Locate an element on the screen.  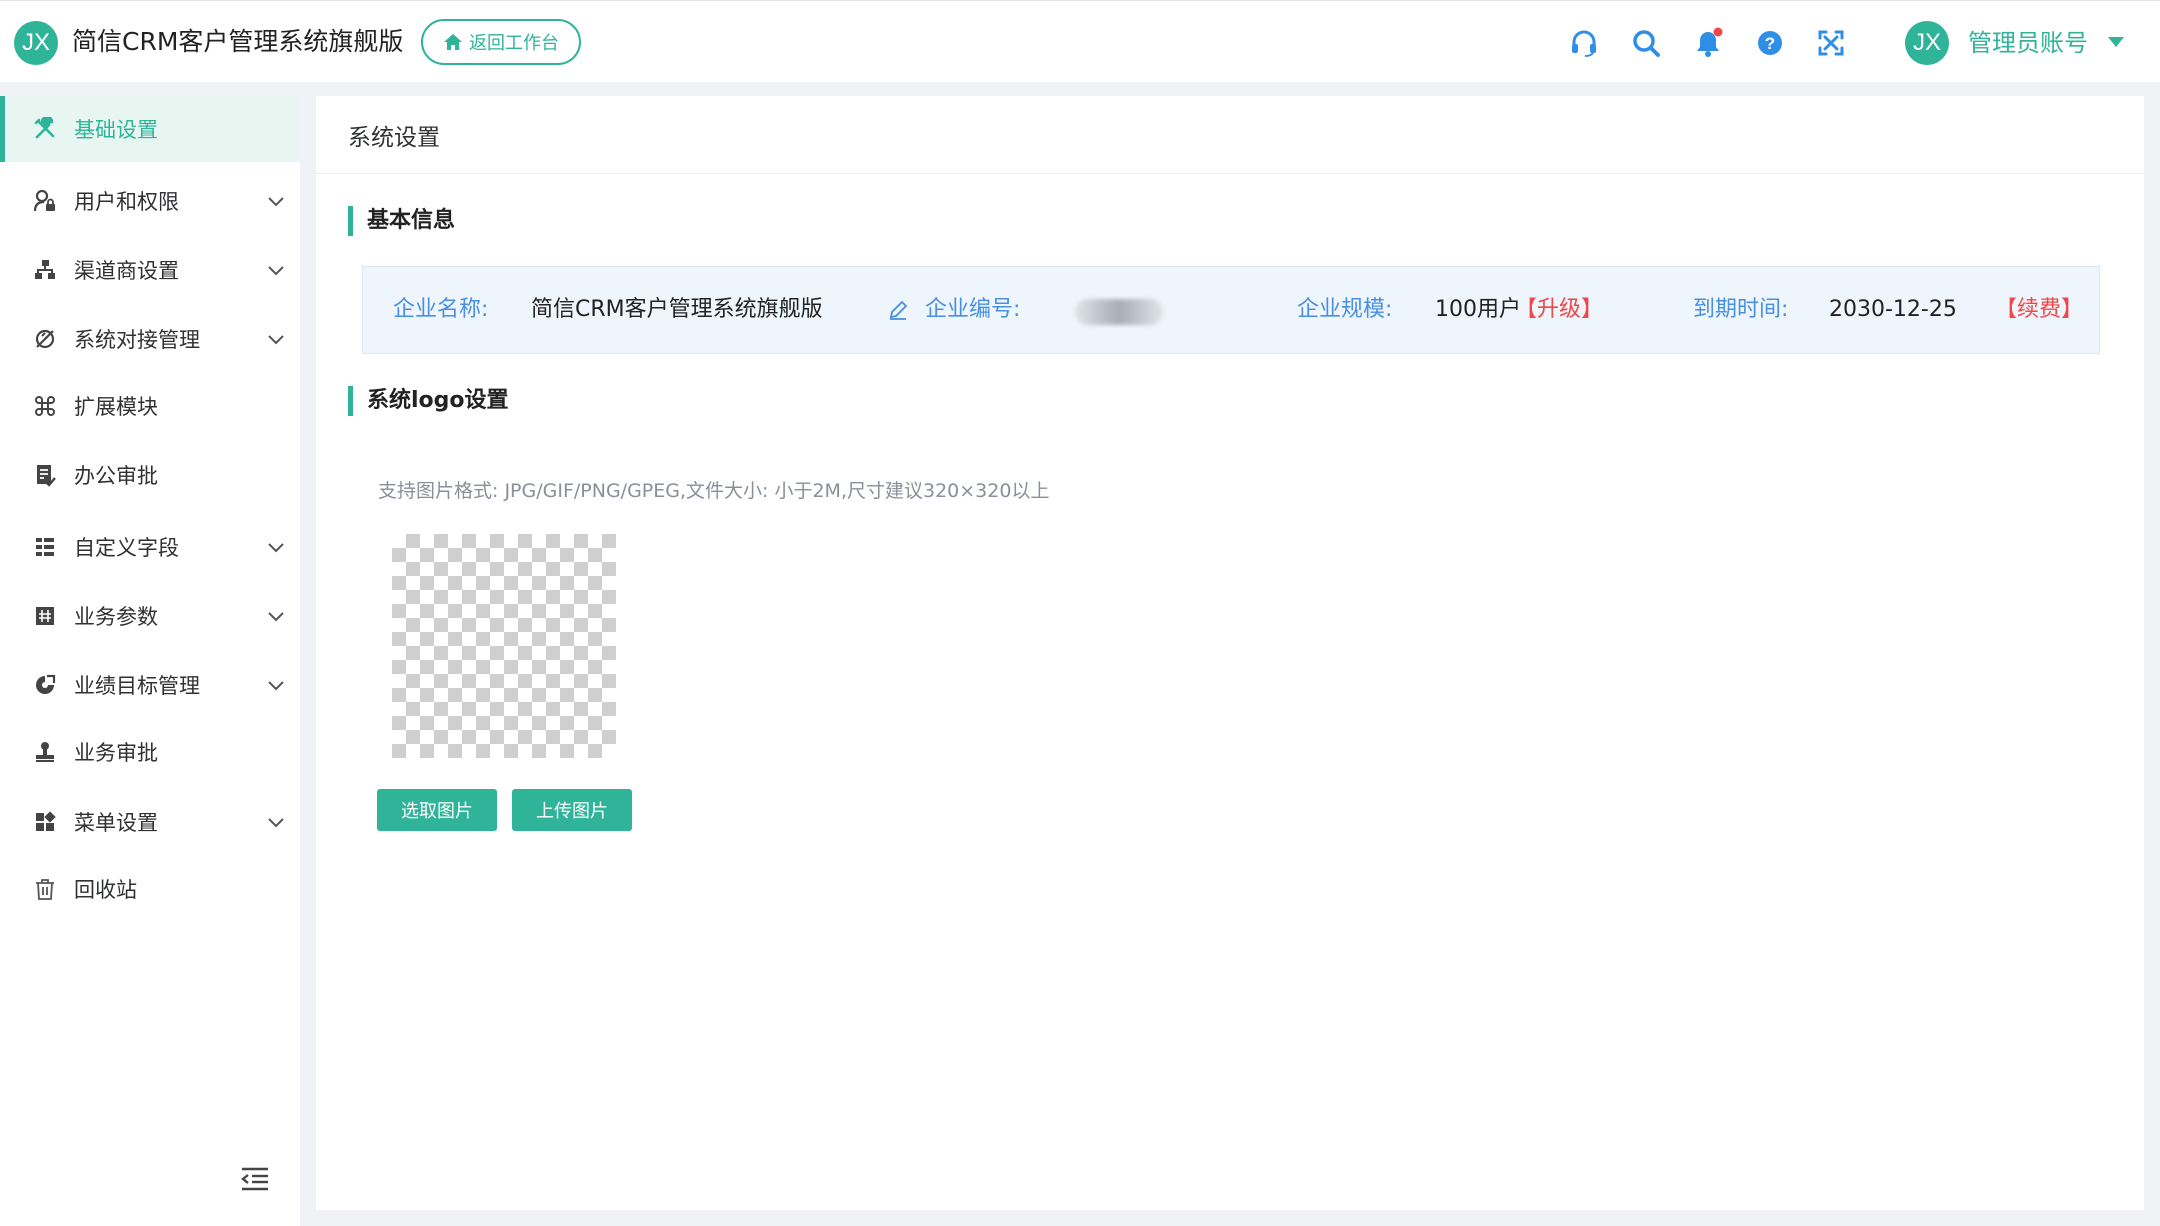
sidebar-item-user-permissions: 用户和权限 is located at coordinates (150, 201).